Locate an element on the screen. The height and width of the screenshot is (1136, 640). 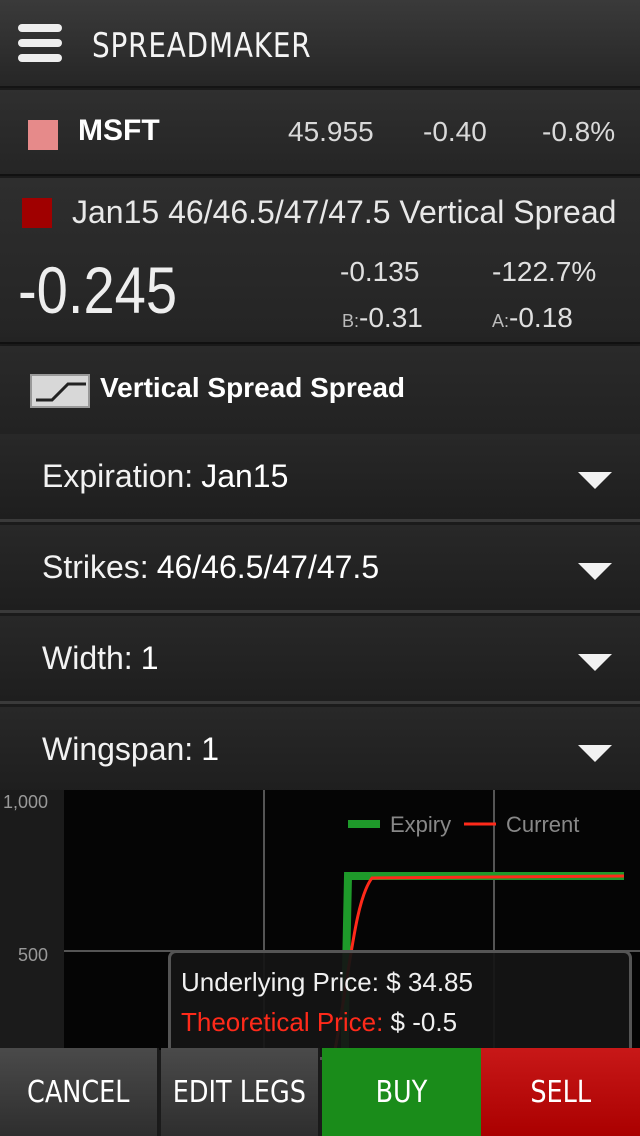
legend-current-label: Current is located at coordinates (542, 824).